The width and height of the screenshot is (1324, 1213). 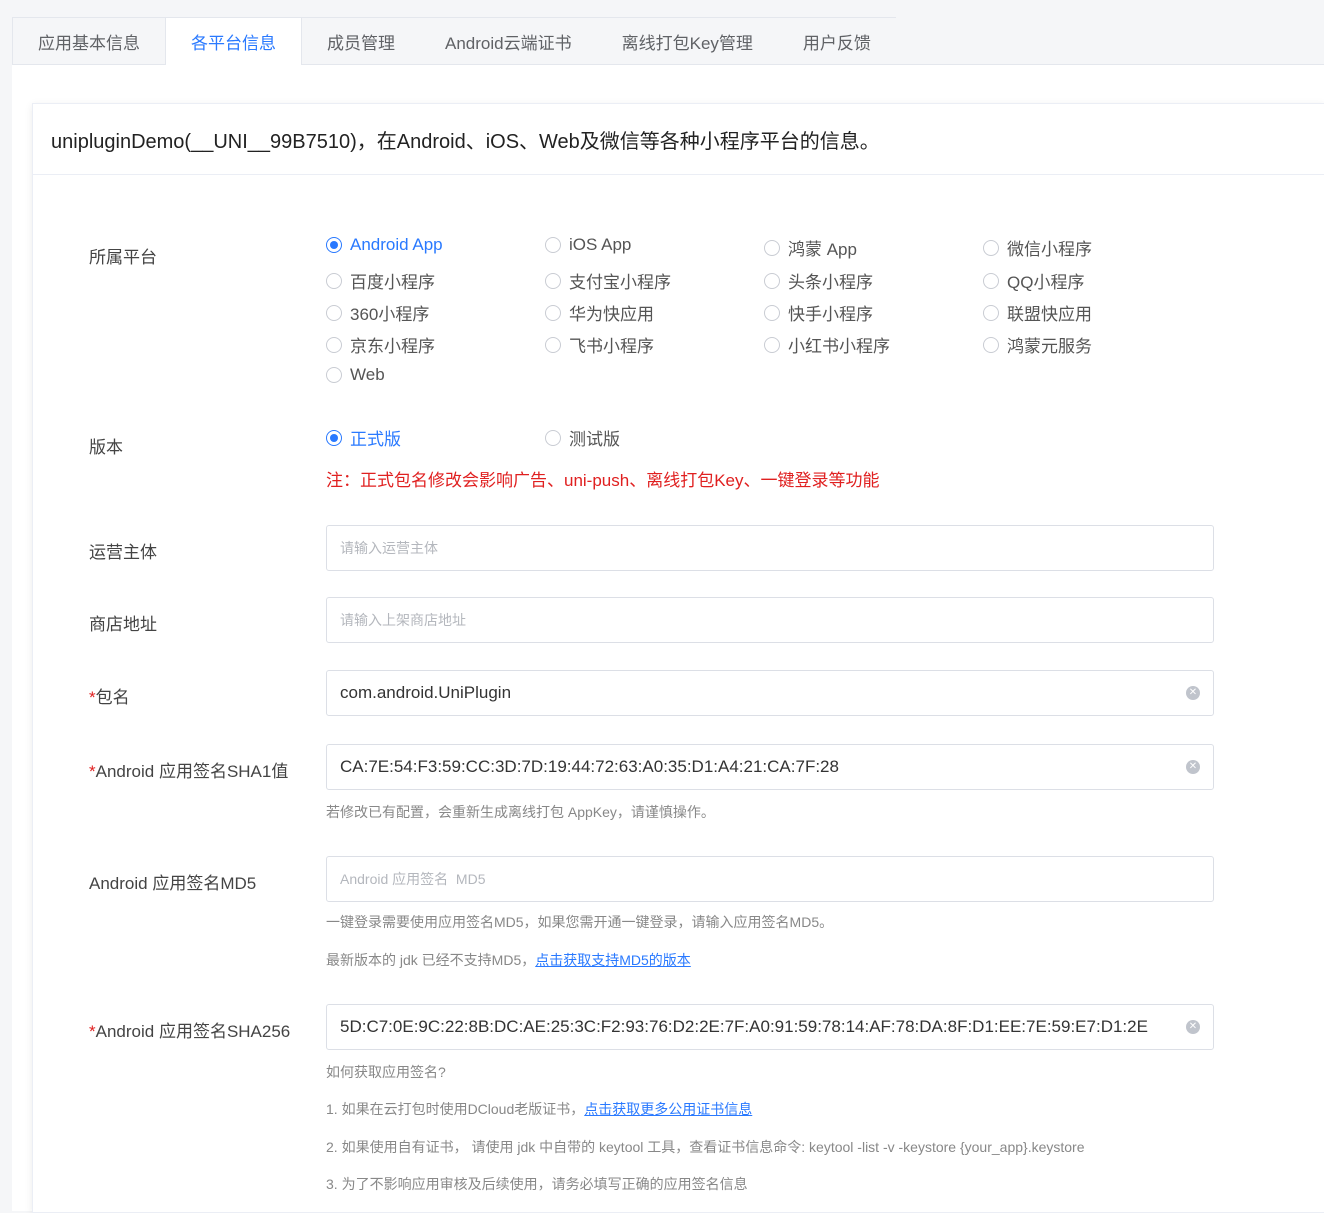 I want to click on md5-help-2: 最新版本的 jdk 已经不支持MD5，点击获取支持MD5的版本, so click(x=508, y=960).